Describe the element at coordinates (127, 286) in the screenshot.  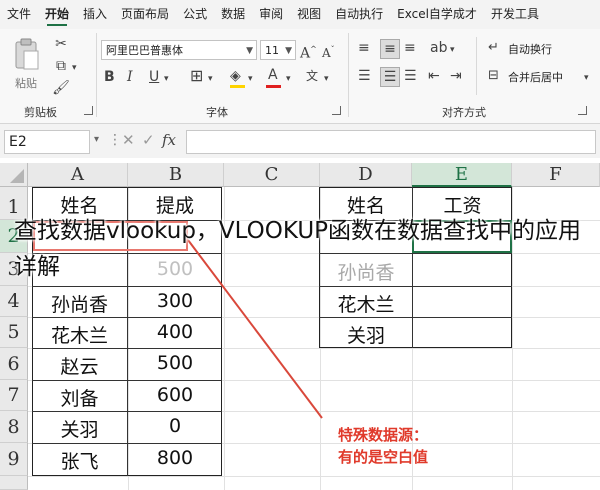
I see `left-table-rule` at that location.